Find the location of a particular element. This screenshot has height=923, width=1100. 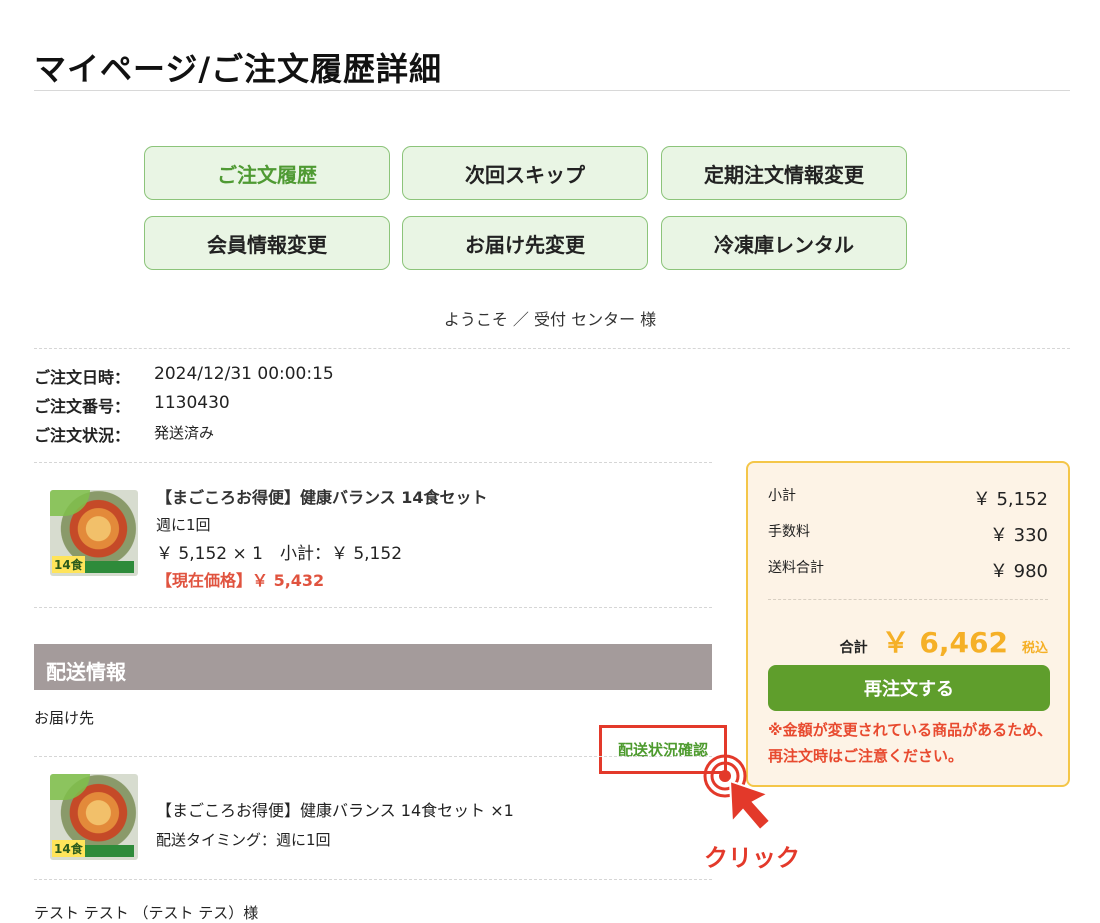

price-change-warning: ※金額が変更されている商品があるため、再注文時はご注意ください。 is located at coordinates (910, 743).